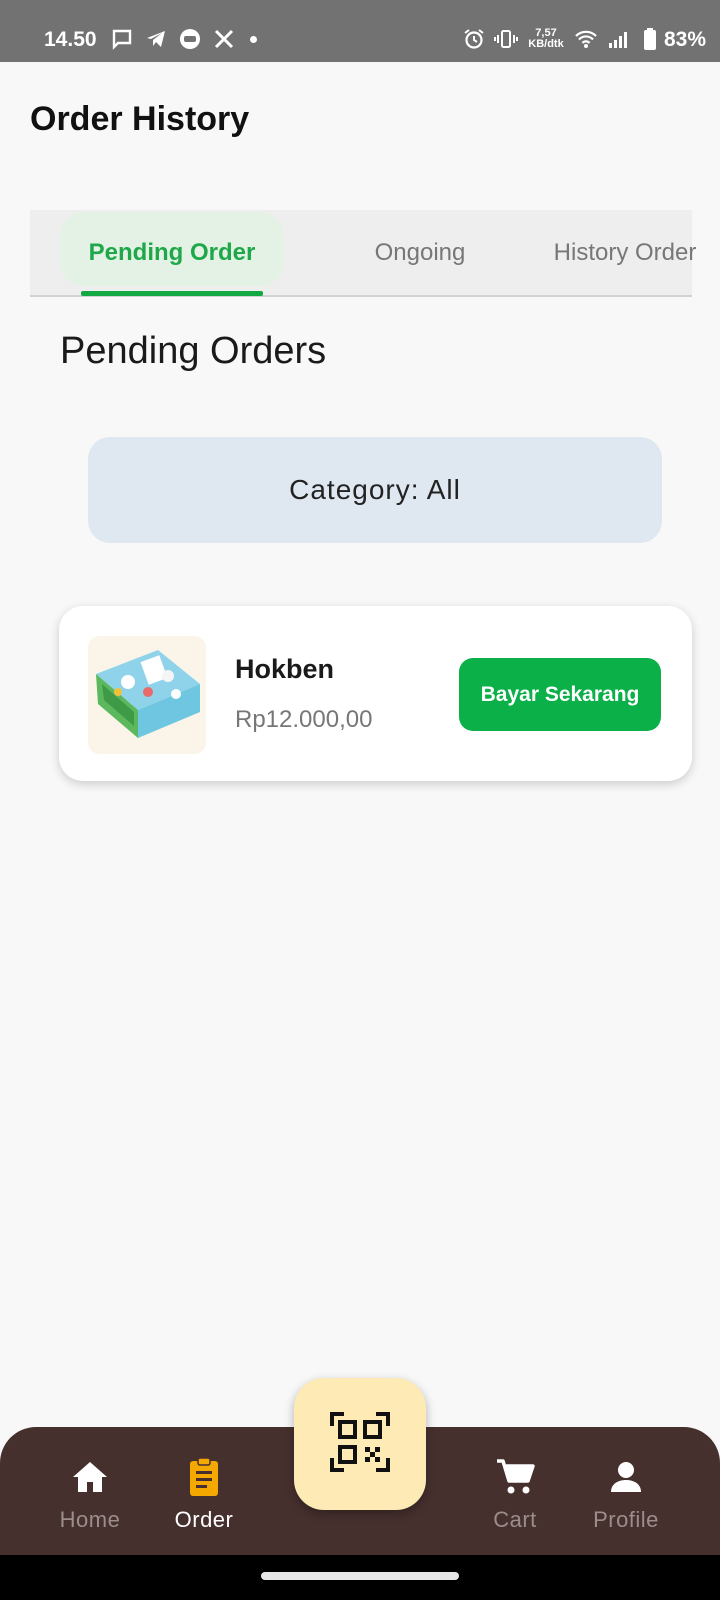  I want to click on tab-pending-order: Pending Order, so click(172, 253).